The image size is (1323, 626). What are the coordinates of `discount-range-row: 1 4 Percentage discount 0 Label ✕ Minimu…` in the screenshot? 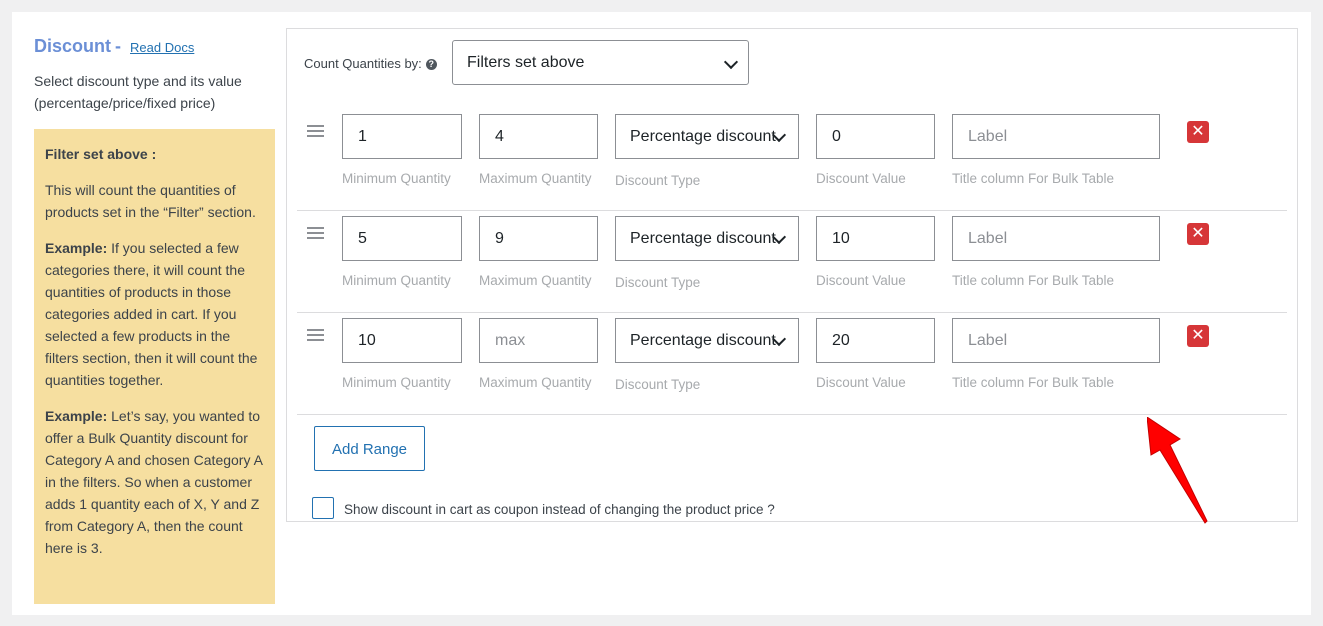 It's located at (792, 160).